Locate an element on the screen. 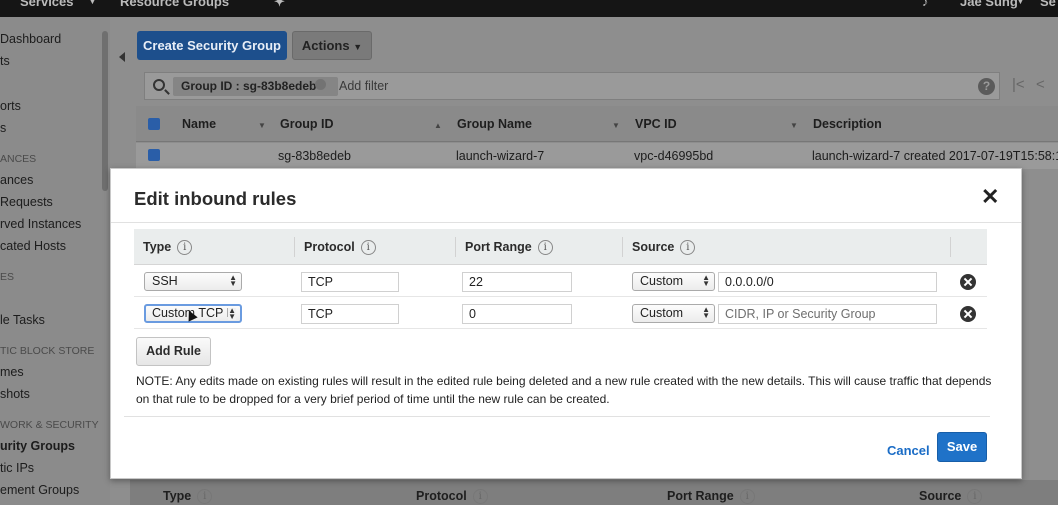  resource-groups-menu: Resource Groups is located at coordinates (174, 4).